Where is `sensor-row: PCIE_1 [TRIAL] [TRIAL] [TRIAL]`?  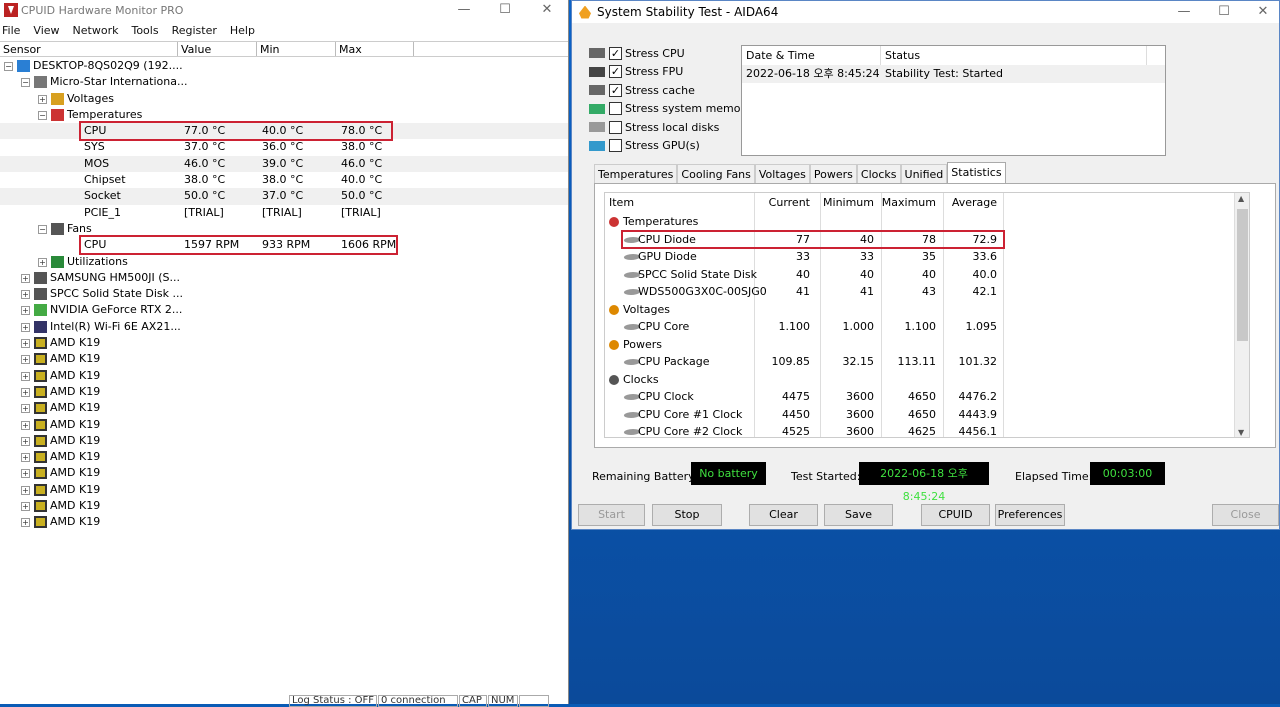
sensor-row: PCIE_1 [TRIAL] [TRIAL] [TRIAL] is located at coordinates (284, 213).